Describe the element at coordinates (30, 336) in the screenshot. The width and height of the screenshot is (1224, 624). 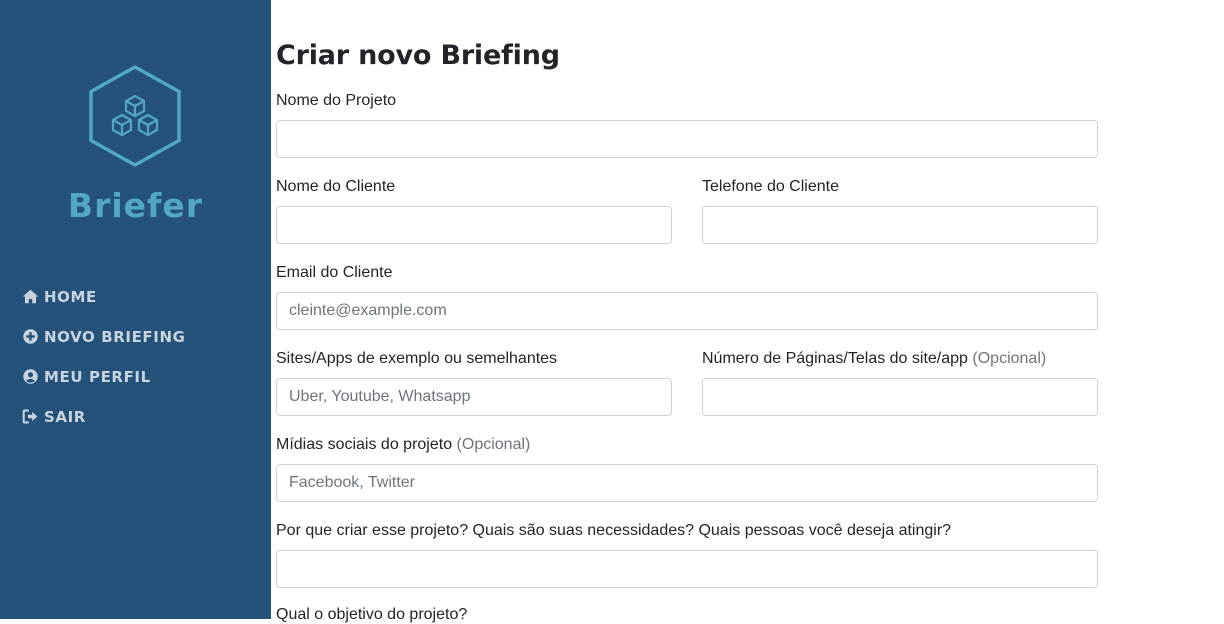
I see `plus-circle-icon` at that location.